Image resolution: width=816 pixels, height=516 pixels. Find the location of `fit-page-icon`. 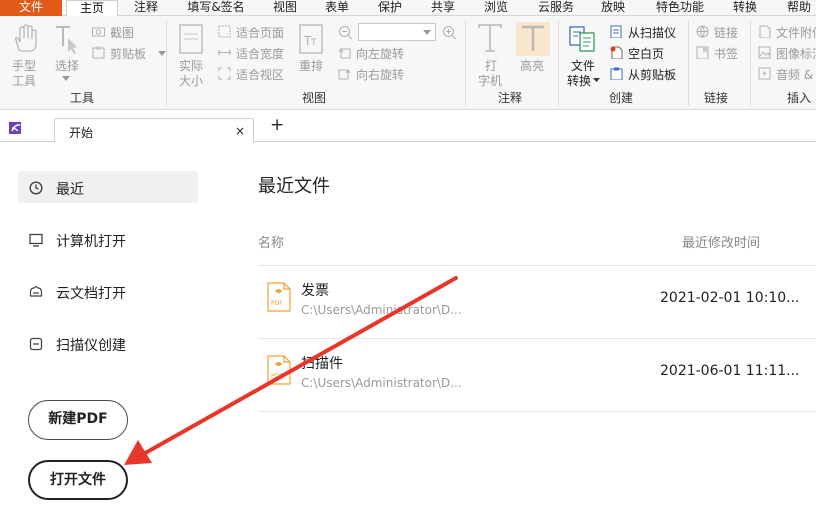

fit-page-icon is located at coordinates (224, 31).